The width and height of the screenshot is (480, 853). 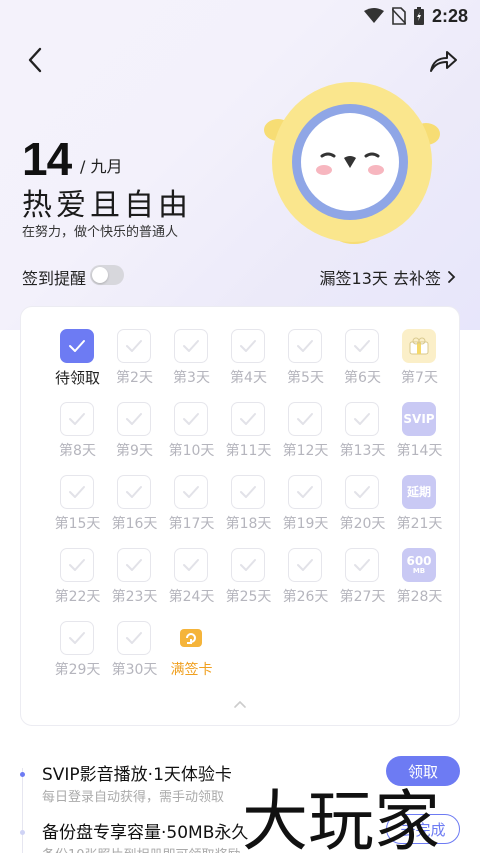 I want to click on calendar-day-label: 第21天, so click(x=419, y=524).